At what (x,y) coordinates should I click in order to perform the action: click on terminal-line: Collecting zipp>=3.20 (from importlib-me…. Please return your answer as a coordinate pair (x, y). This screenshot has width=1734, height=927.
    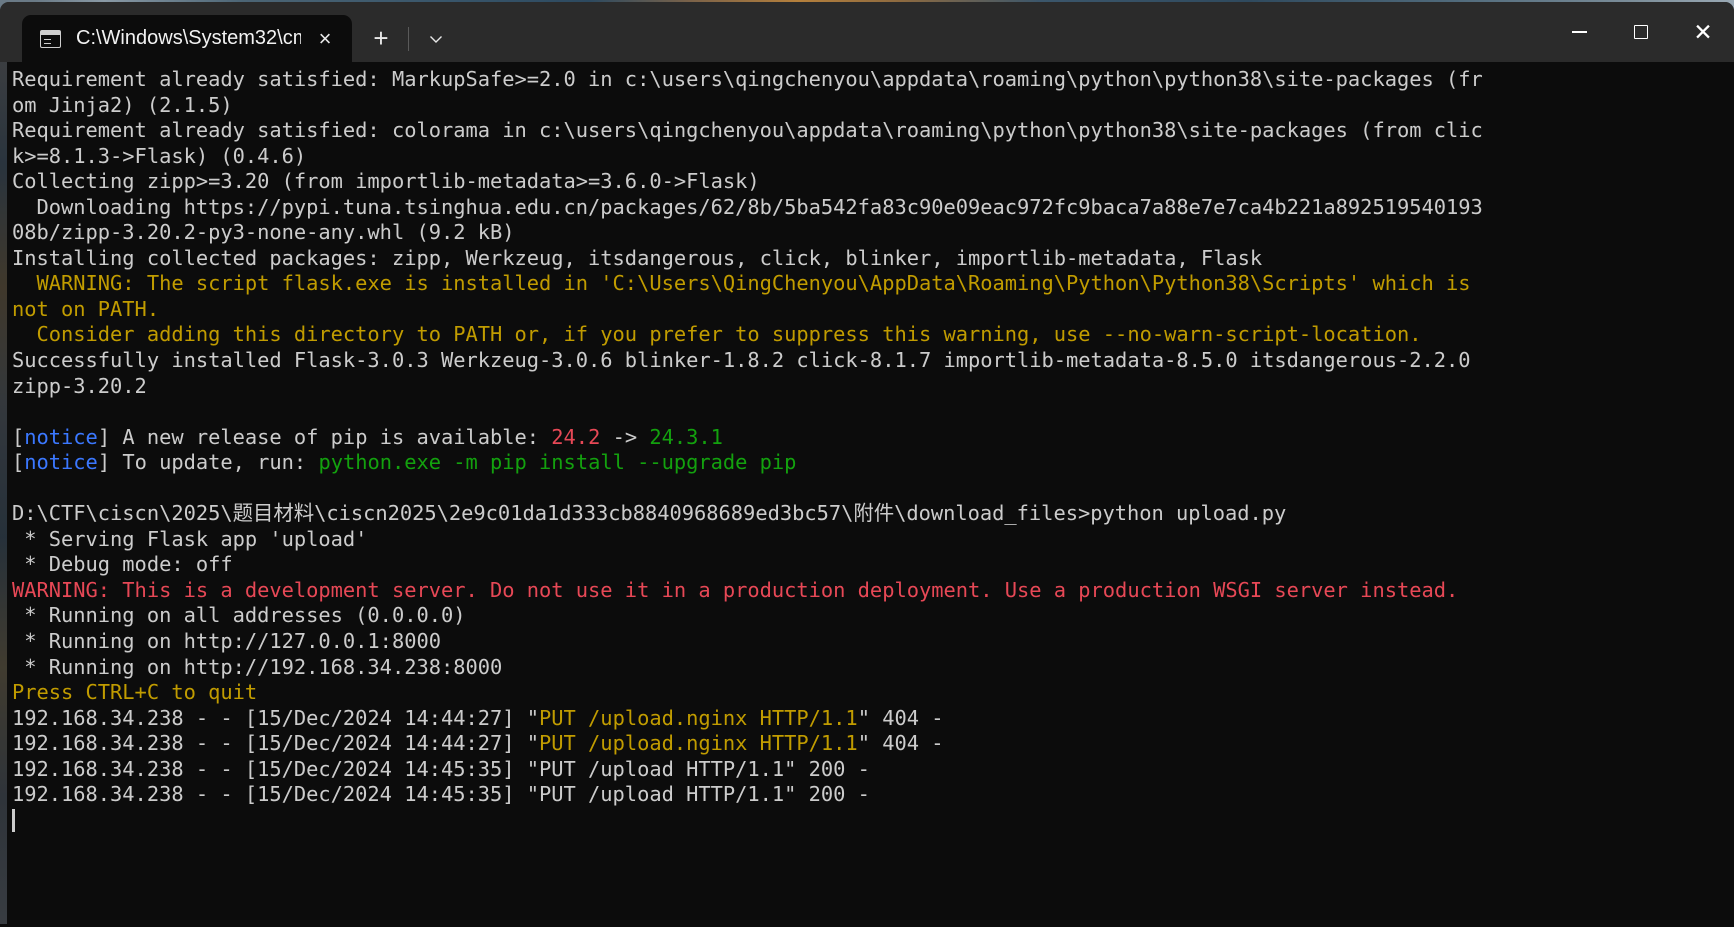
    Looking at the image, I should click on (873, 182).